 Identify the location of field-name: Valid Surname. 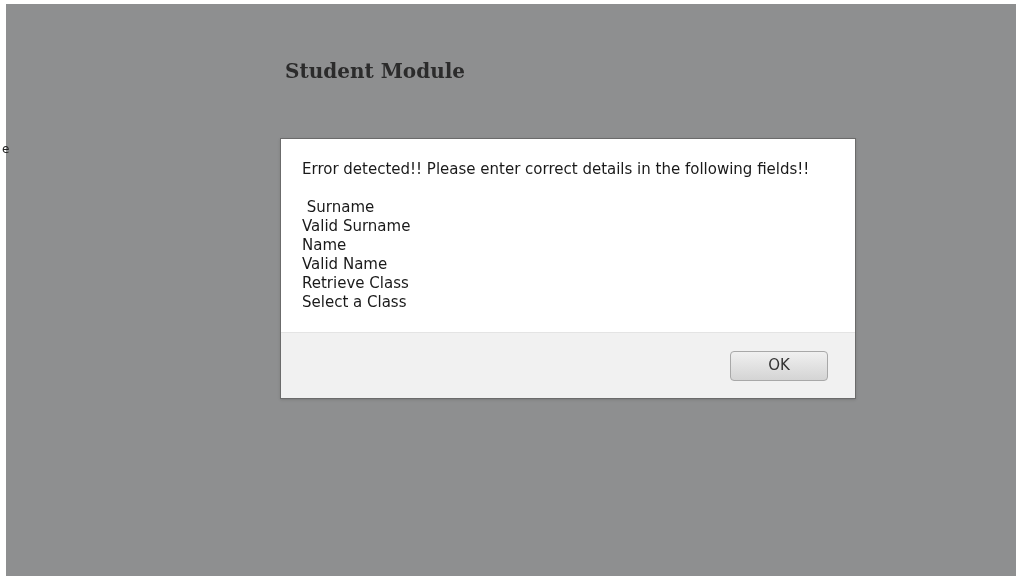
(356, 226).